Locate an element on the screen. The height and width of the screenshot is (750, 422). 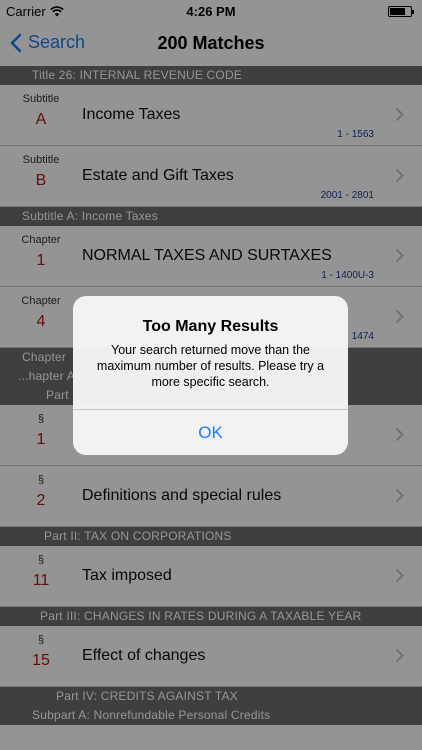
ok-button: OK is located at coordinates (210, 432).